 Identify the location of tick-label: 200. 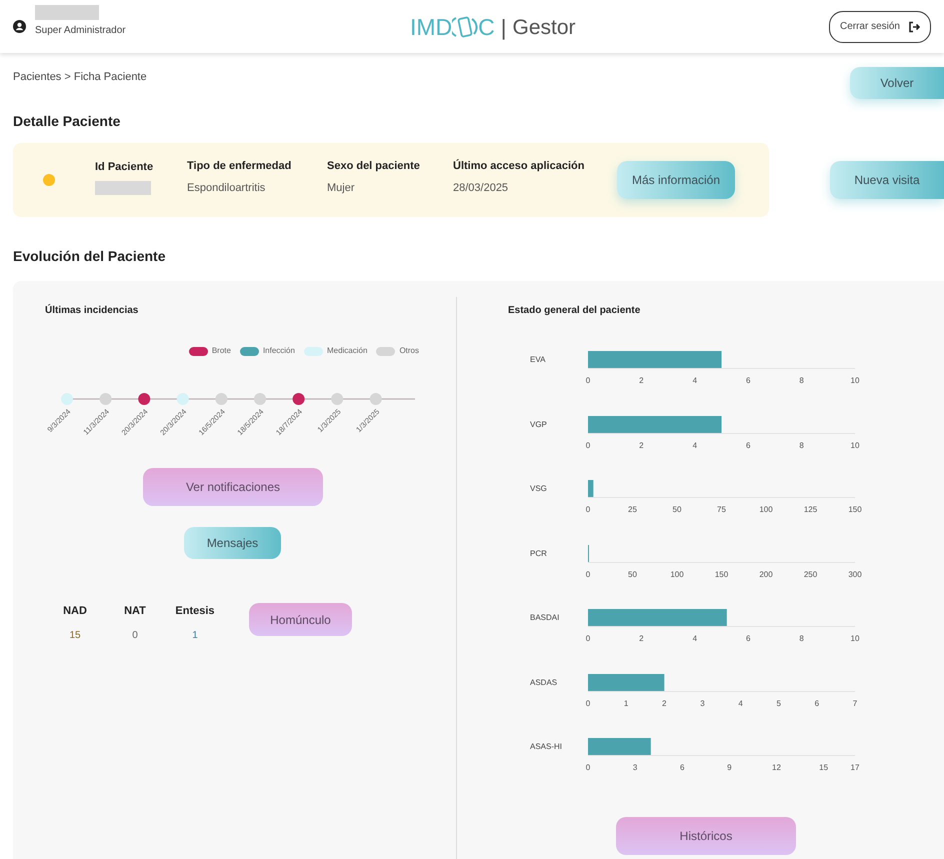
(766, 574).